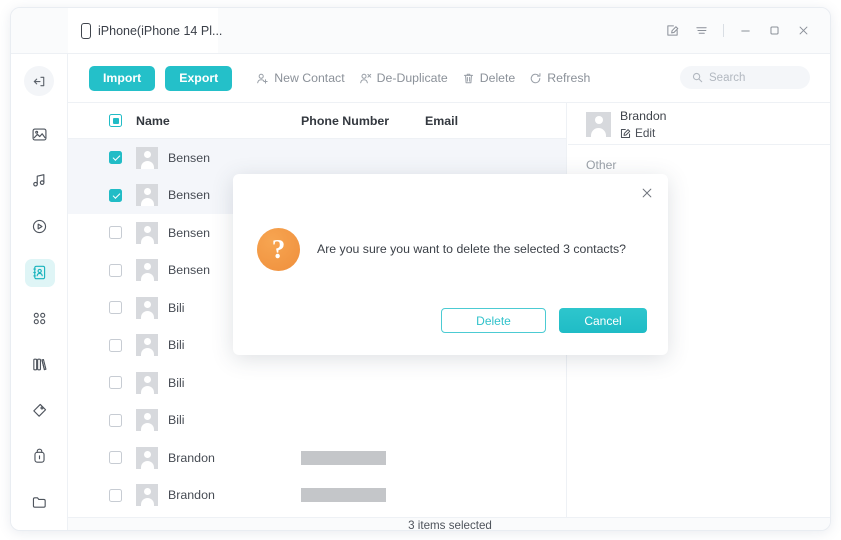 The height and width of the screenshot is (540, 841). I want to click on sidebar-item-apps, so click(39, 318).